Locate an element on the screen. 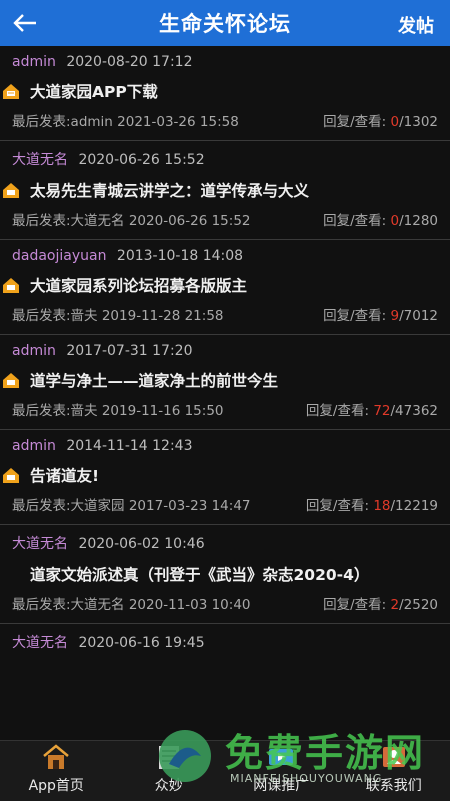 This screenshot has width=450, height=801. view-count: /1302 is located at coordinates (418, 122).